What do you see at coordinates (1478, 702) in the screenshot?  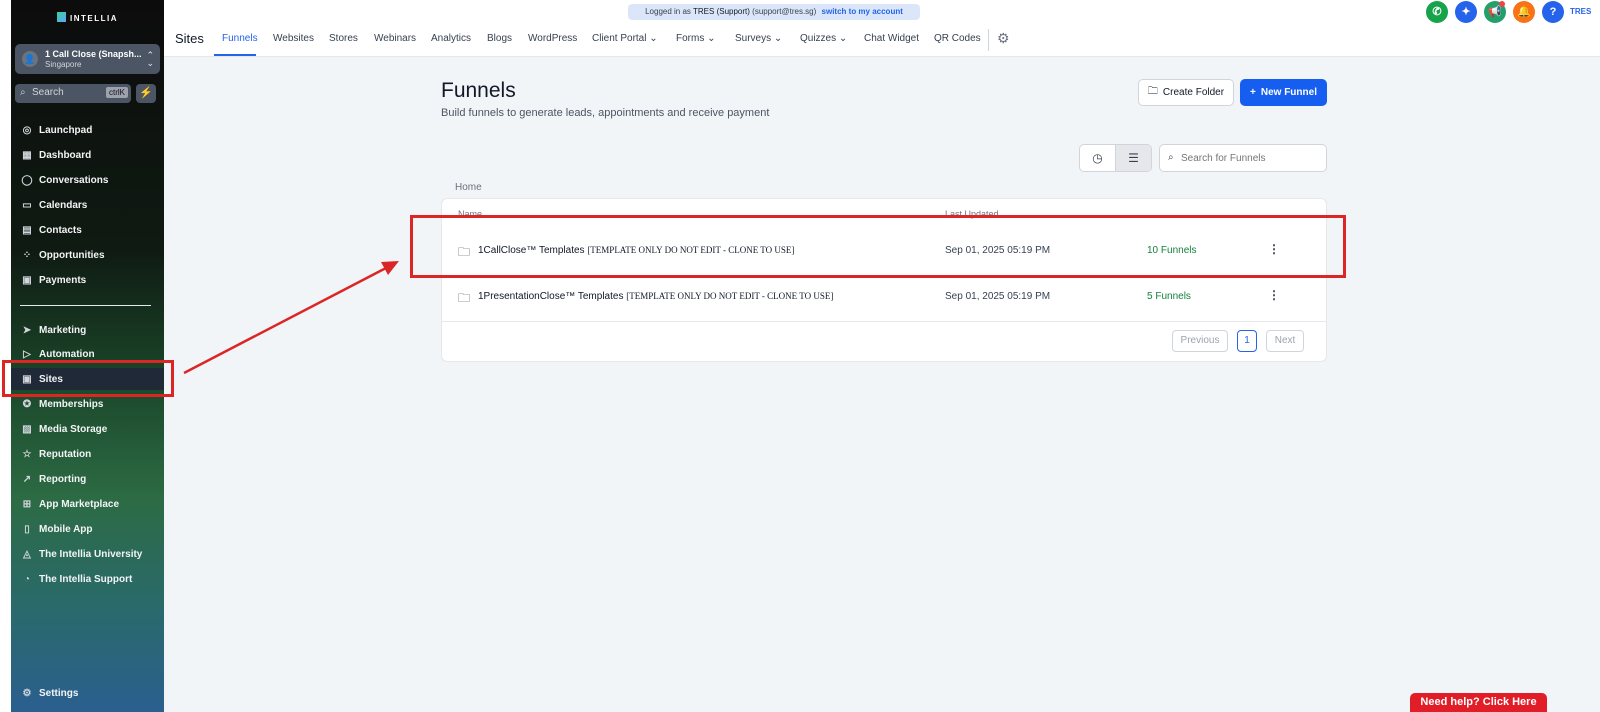 I see `help-button: Need help? Click Here` at bounding box center [1478, 702].